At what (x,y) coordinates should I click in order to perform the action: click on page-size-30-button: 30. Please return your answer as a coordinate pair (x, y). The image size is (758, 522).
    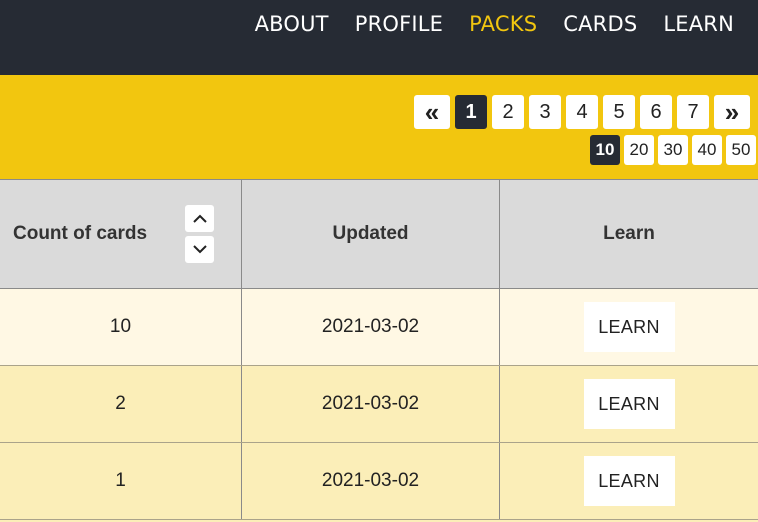
    Looking at the image, I should click on (673, 150).